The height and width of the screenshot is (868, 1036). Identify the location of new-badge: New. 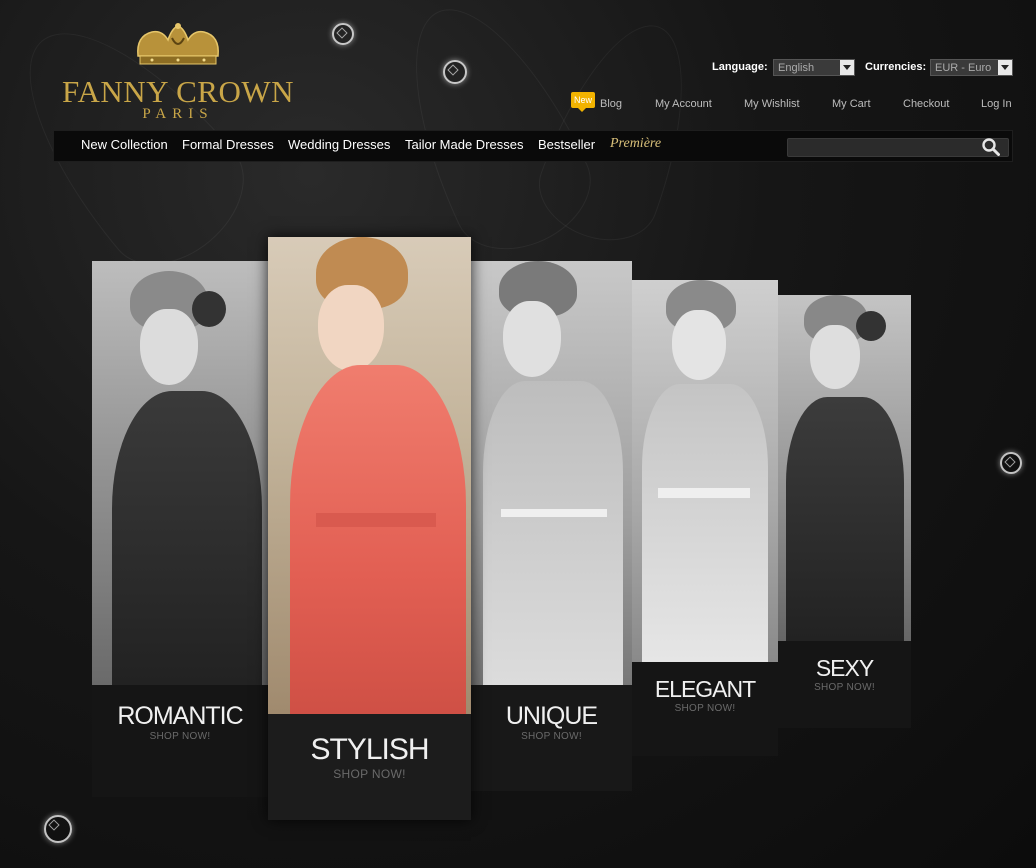
(583, 102).